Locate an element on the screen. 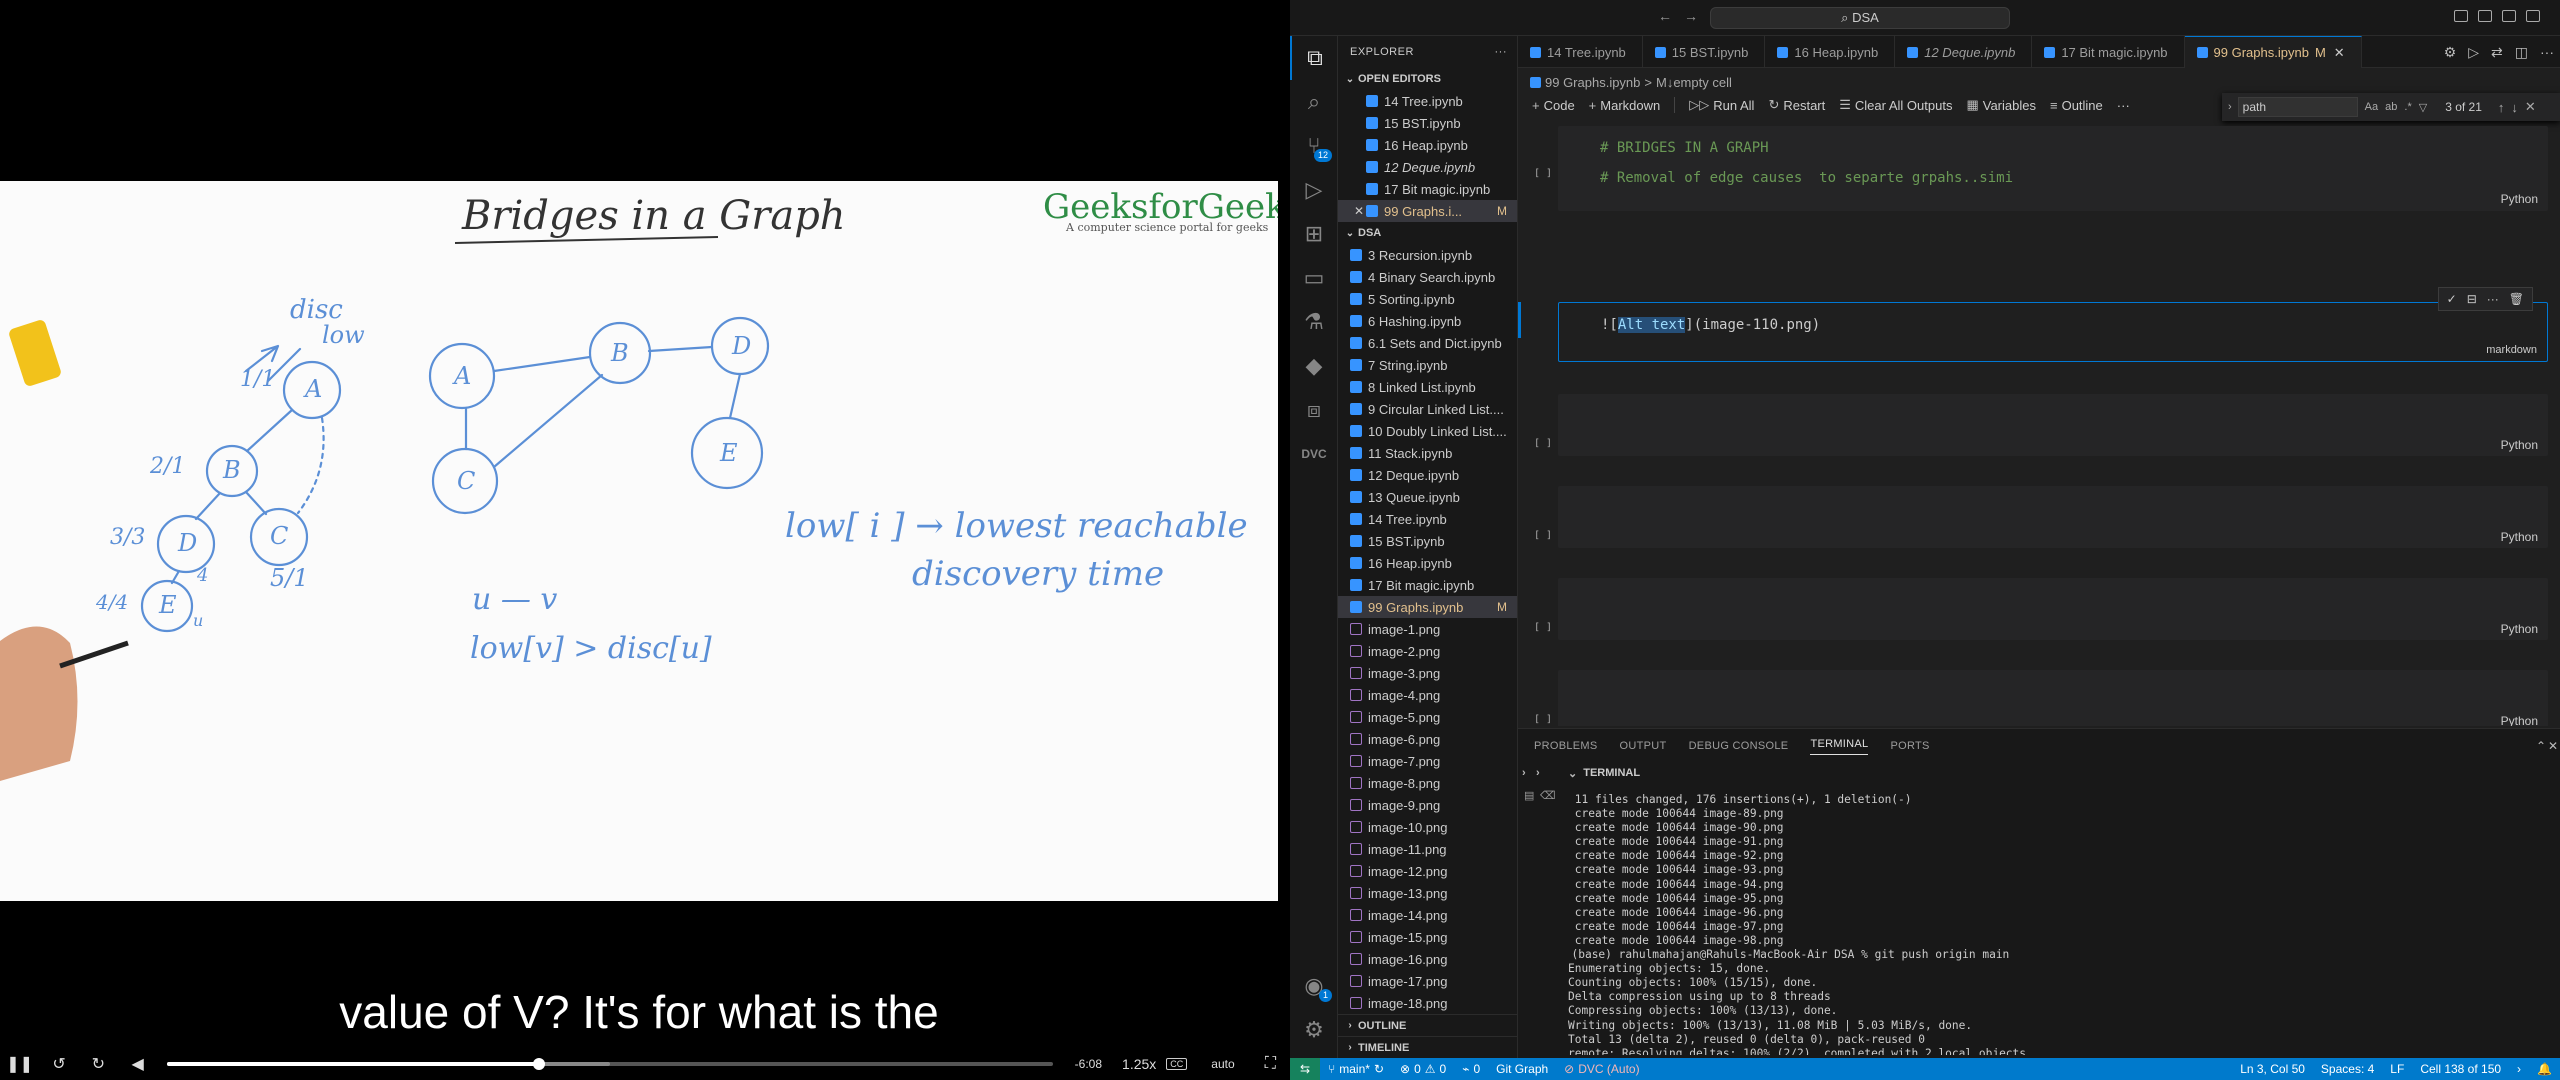  timeline-section: › TIMELINE is located at coordinates (1427, 1047).